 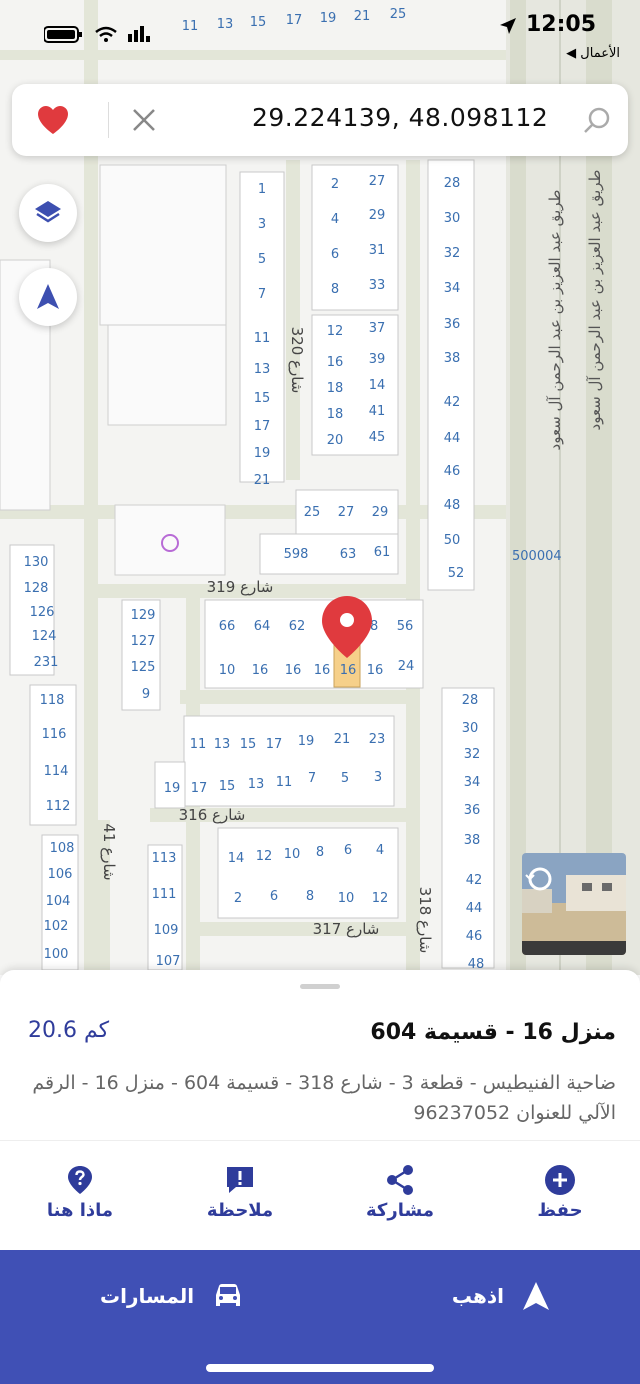 I want to click on svg-text: 36, so click(x=452, y=324).